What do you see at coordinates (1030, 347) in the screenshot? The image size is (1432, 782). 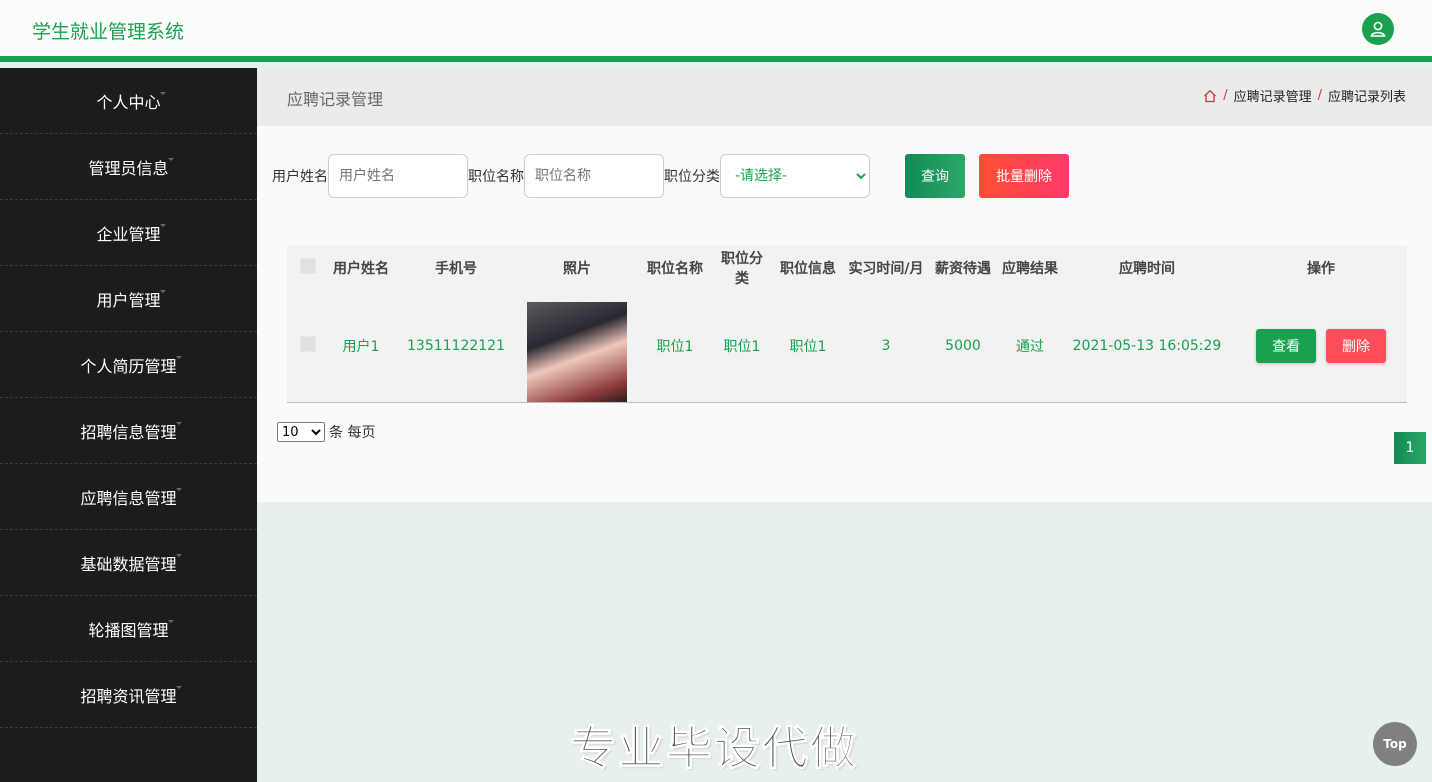 I see `cell-result: 通过` at bounding box center [1030, 347].